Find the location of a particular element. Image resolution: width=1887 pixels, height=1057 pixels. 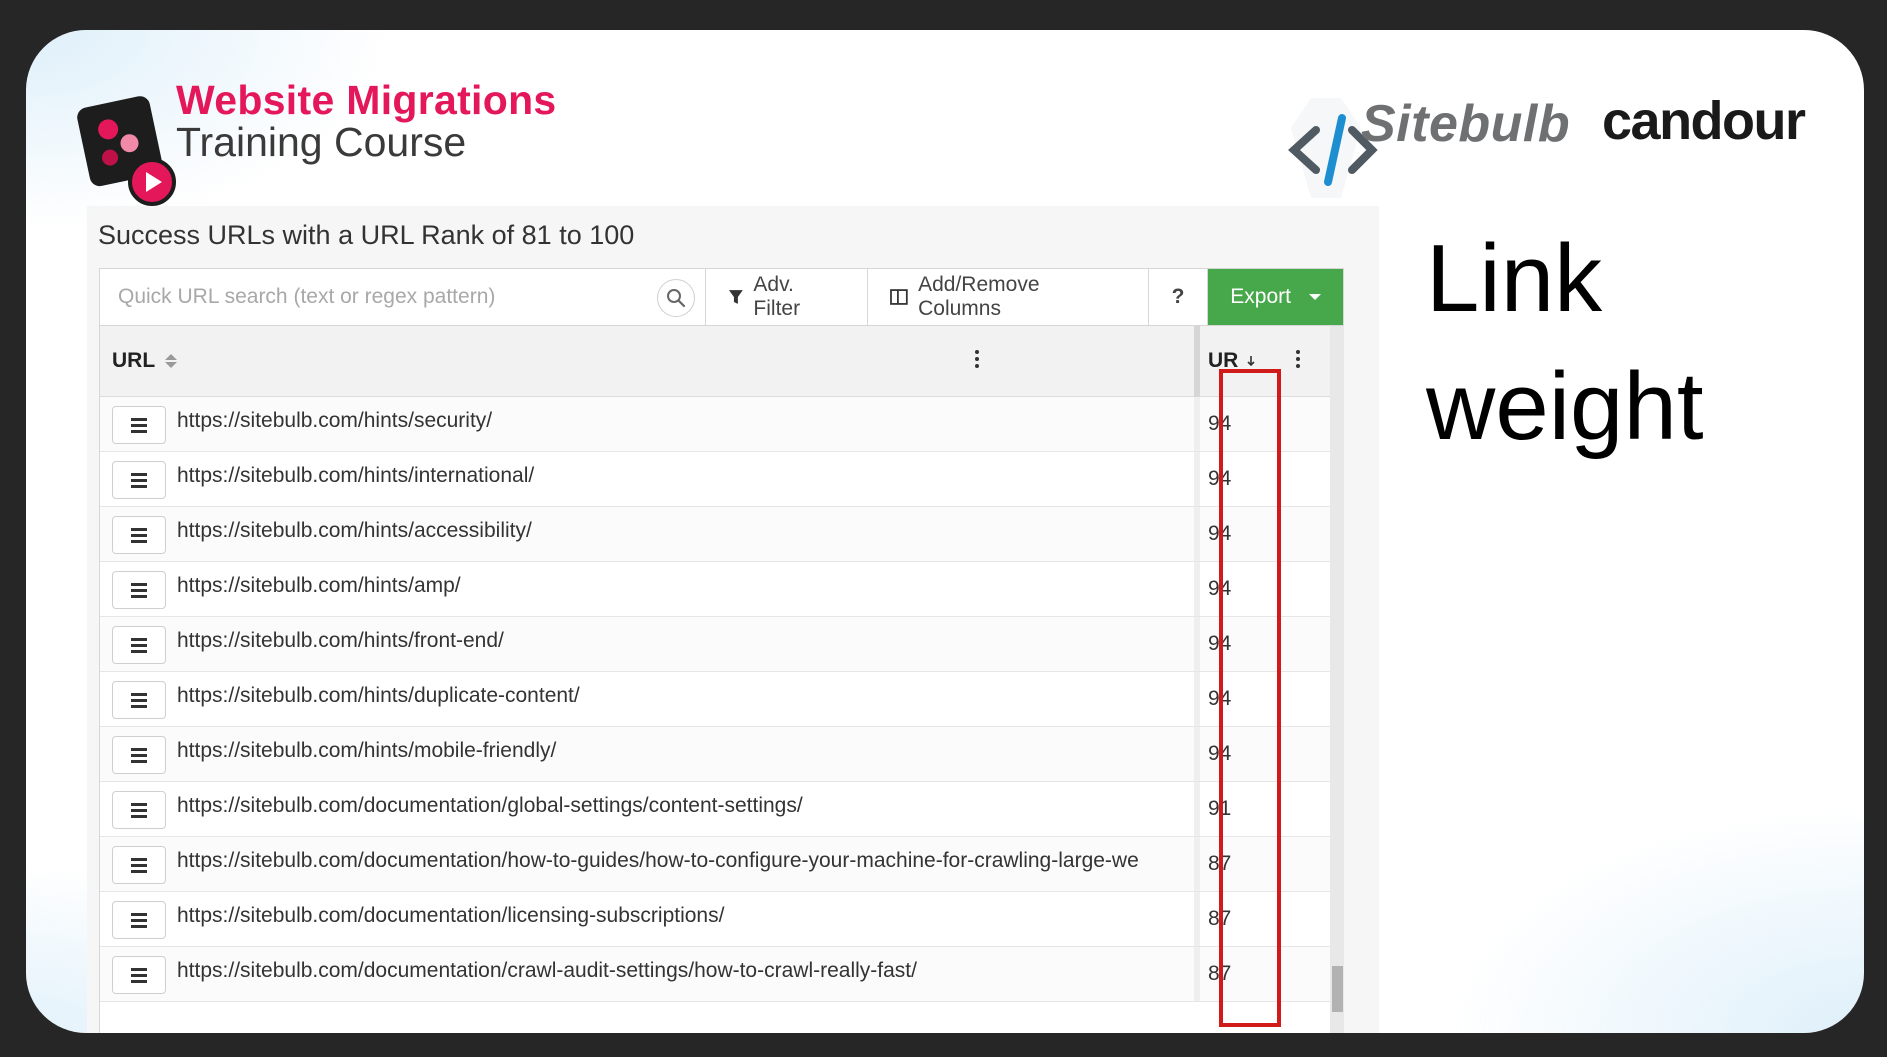

help-label: ? is located at coordinates (1178, 296).